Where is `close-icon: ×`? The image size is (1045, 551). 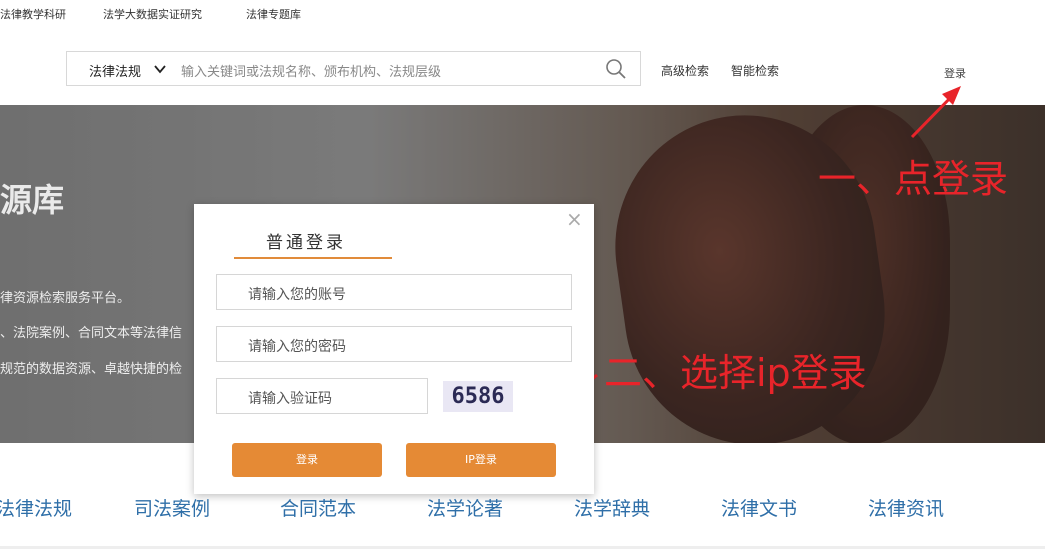
close-icon: × is located at coordinates (574, 219).